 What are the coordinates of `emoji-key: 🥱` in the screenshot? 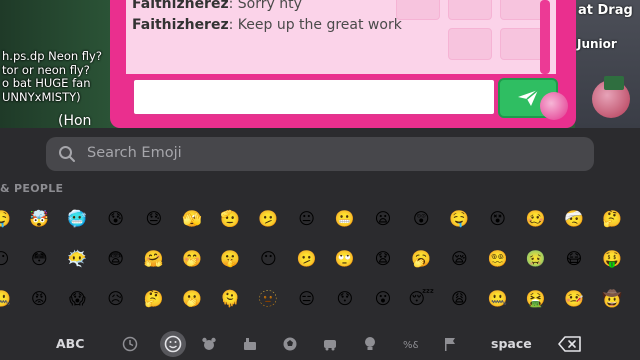 It's located at (421, 259).